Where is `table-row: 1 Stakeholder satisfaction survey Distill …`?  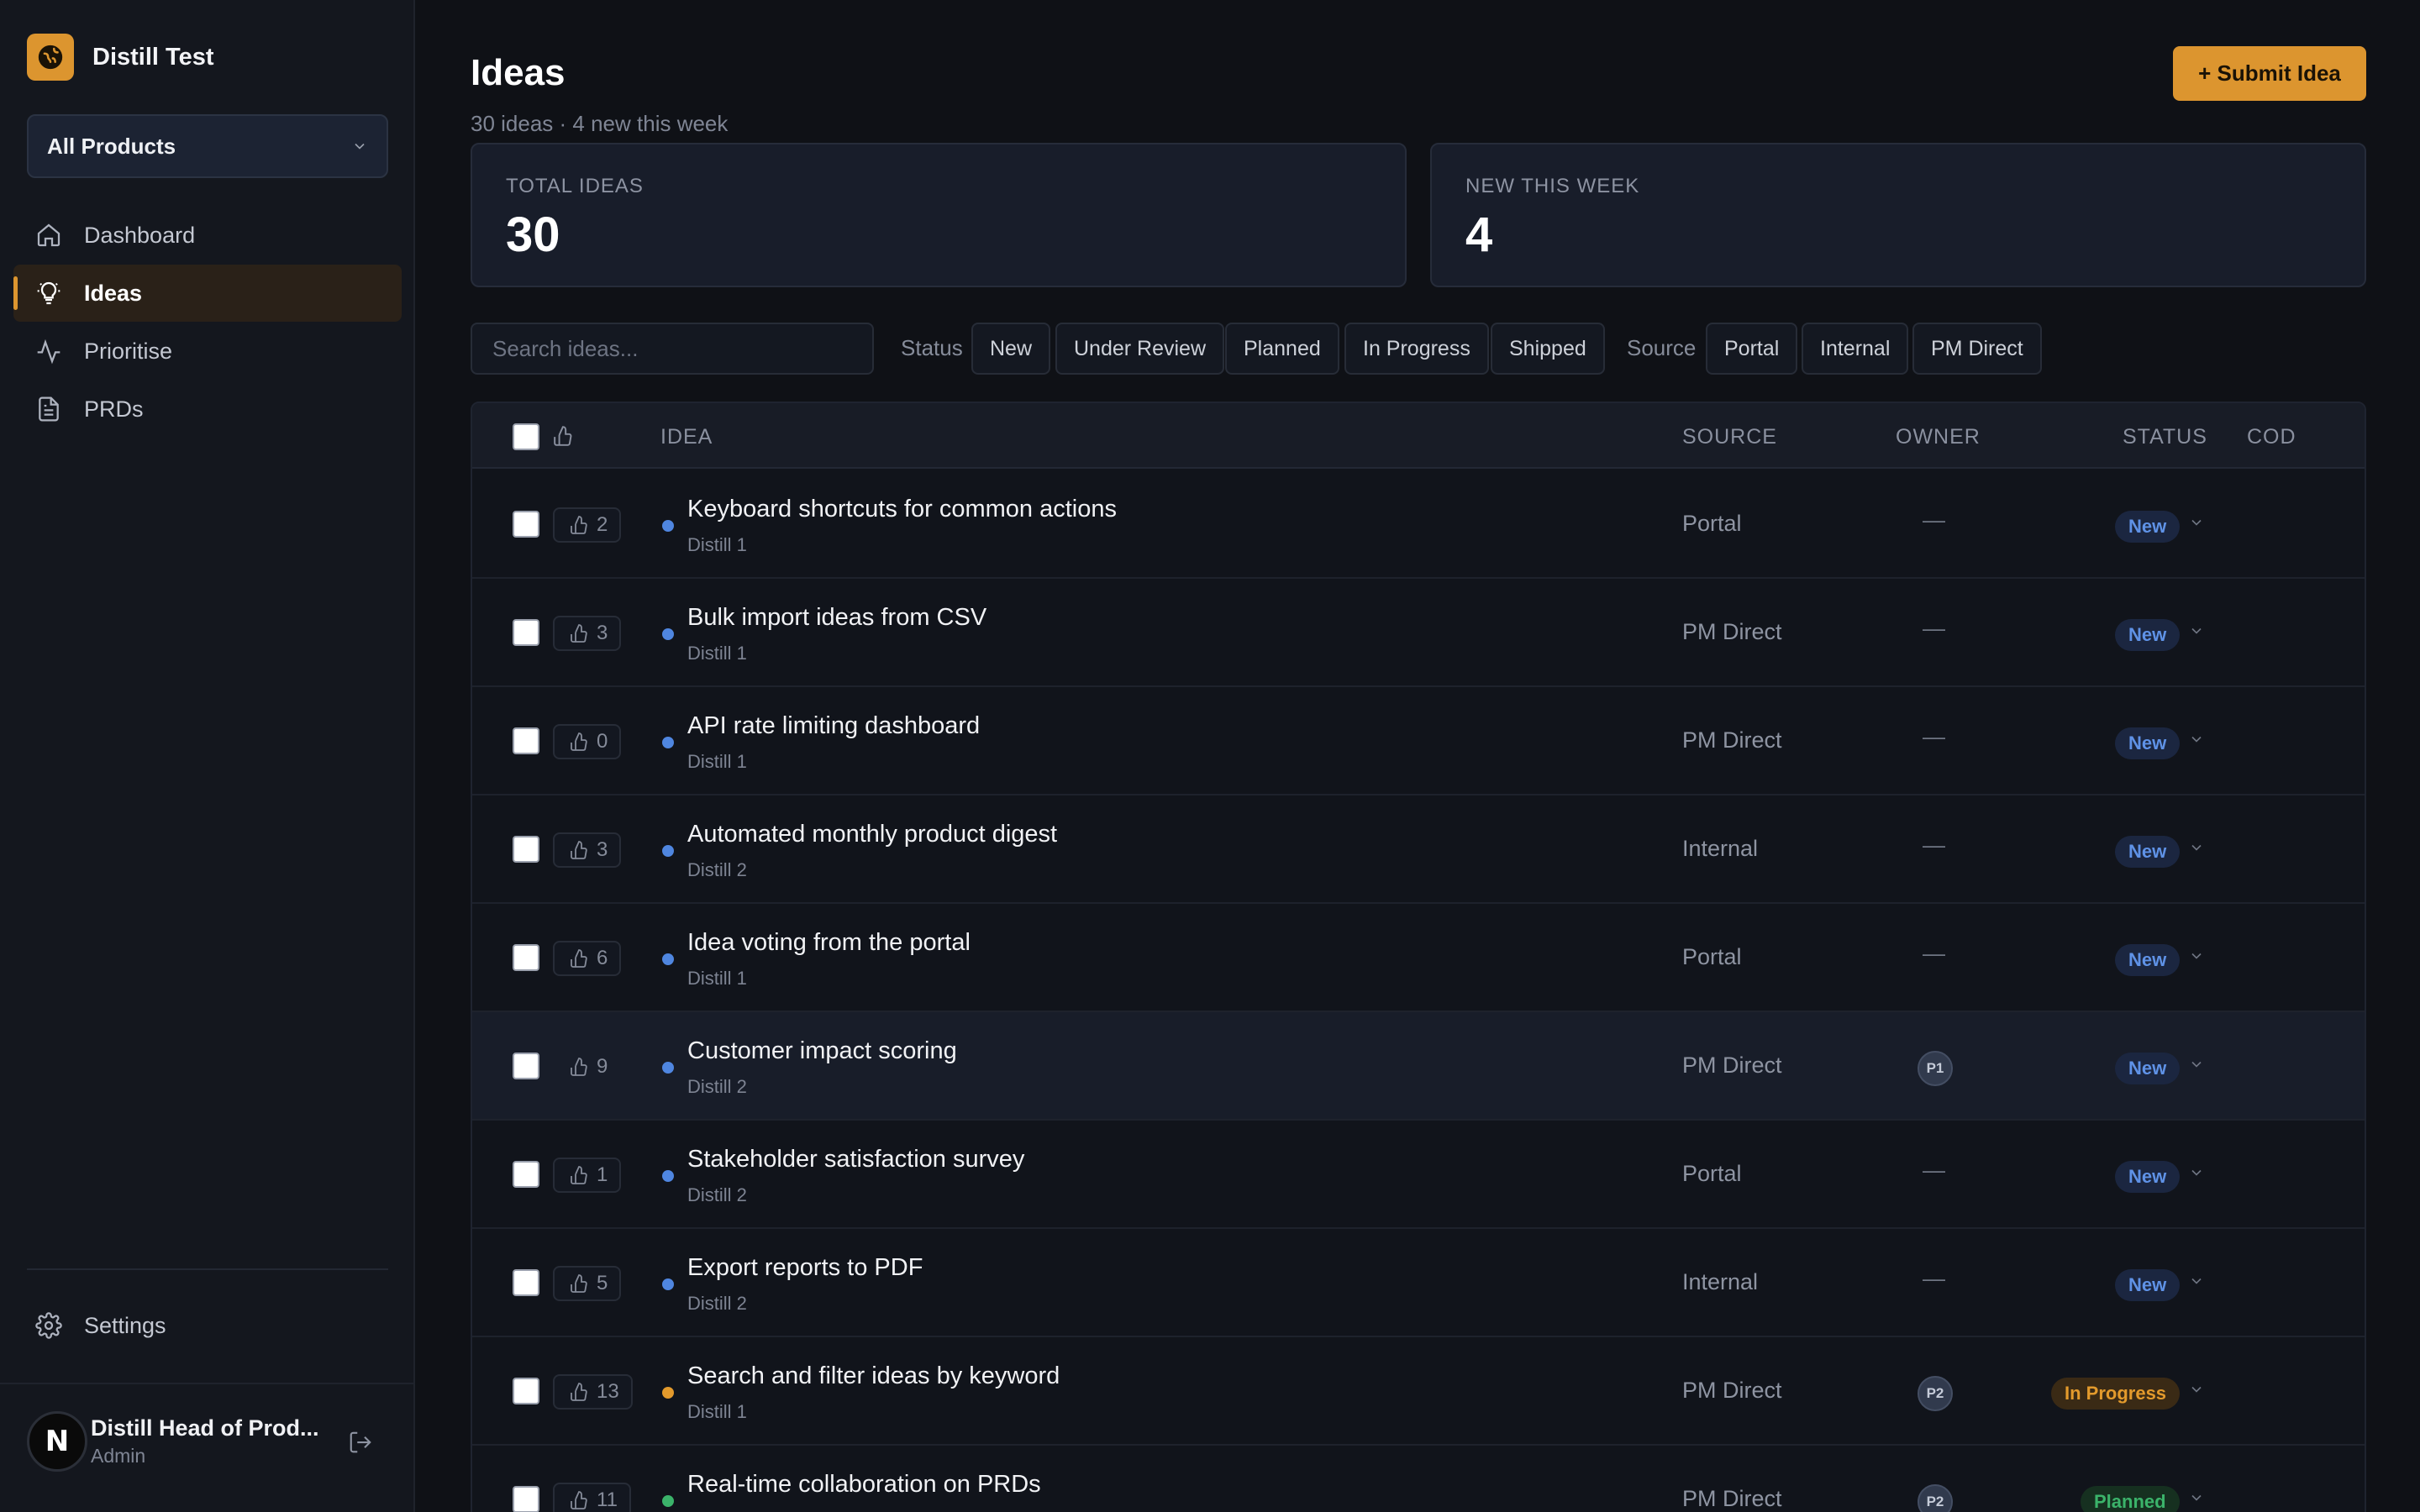
table-row: 1 Stakeholder satisfaction survey Distill … is located at coordinates (1418, 1175).